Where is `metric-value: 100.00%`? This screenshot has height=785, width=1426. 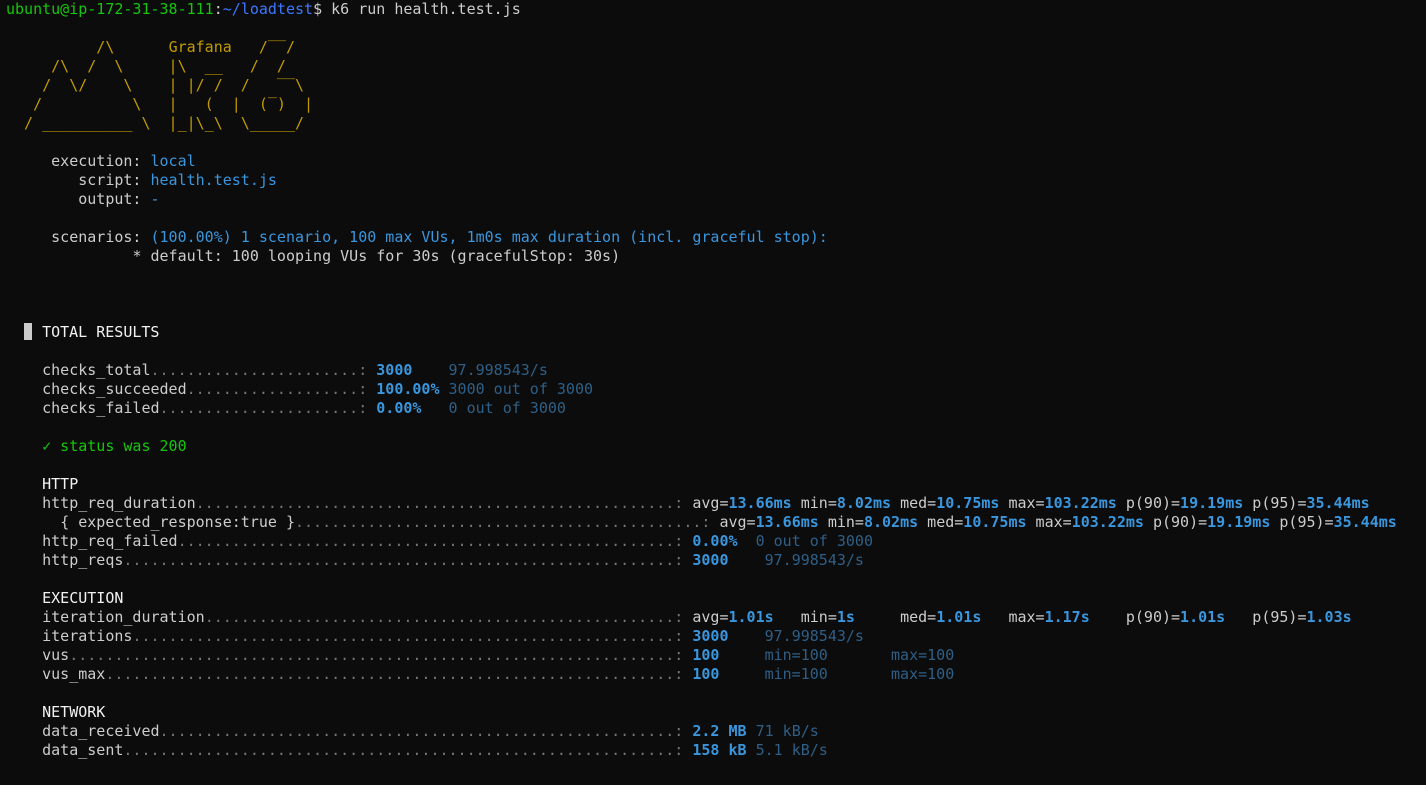 metric-value: 100.00% is located at coordinates (408, 389).